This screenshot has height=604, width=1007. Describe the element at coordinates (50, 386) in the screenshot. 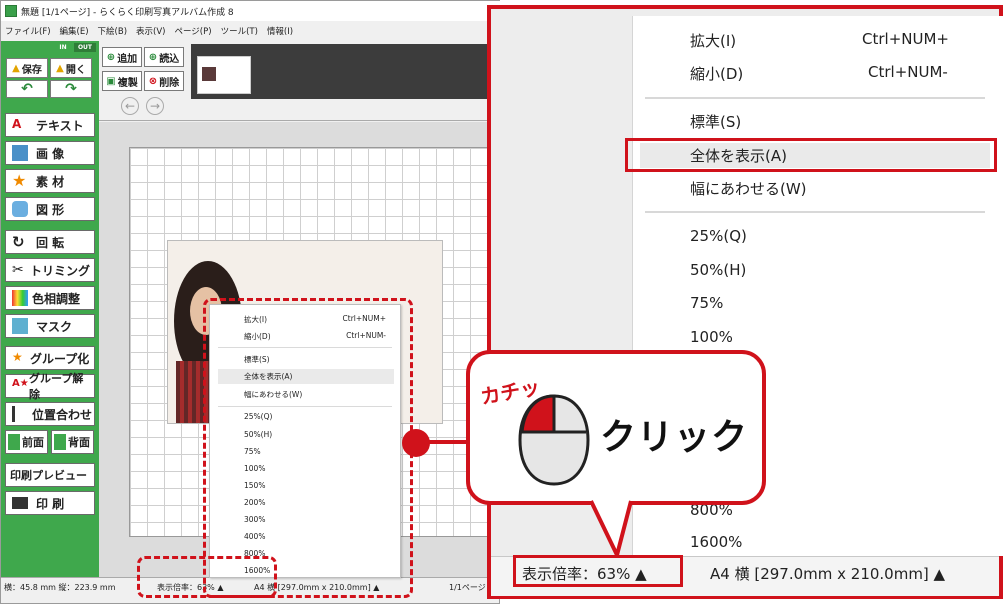

I see `tool-ungroup: A★ グループ解除` at that location.